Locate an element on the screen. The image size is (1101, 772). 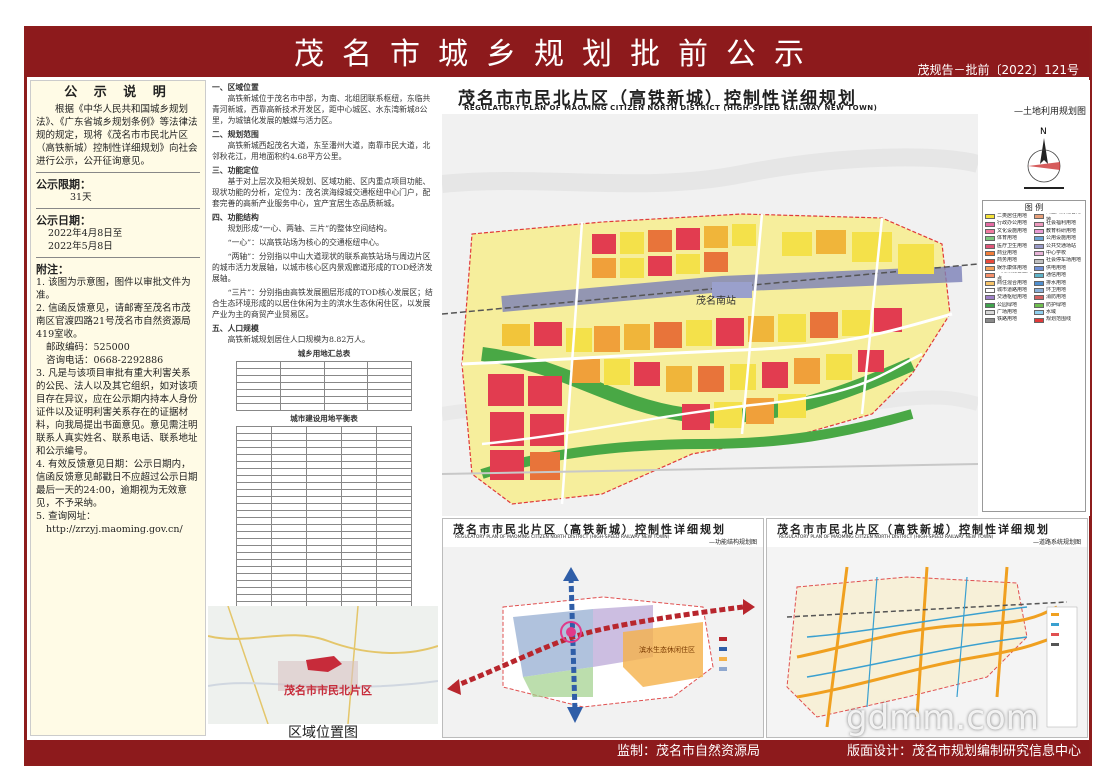
legend-item: 供电用地 is located at coordinates (1058, 268).